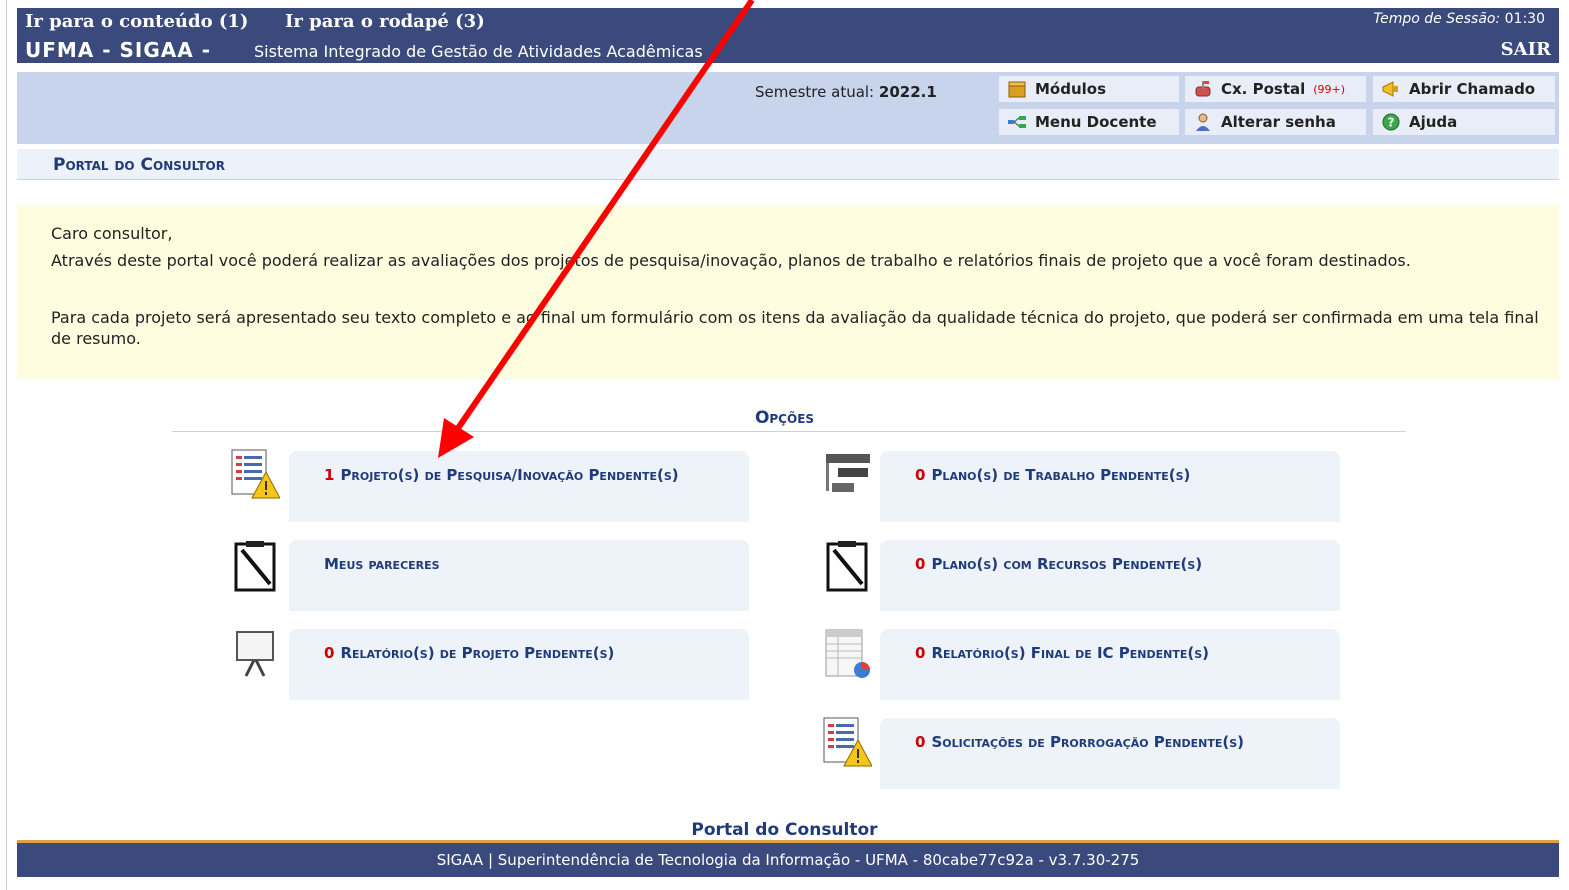  What do you see at coordinates (118, 50) in the screenshot?
I see `brand-name: UFMA - SIGAA -` at bounding box center [118, 50].